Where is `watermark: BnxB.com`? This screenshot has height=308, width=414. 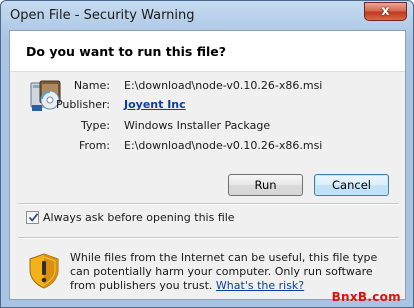 watermark: BnxB.com is located at coordinates (366, 297).